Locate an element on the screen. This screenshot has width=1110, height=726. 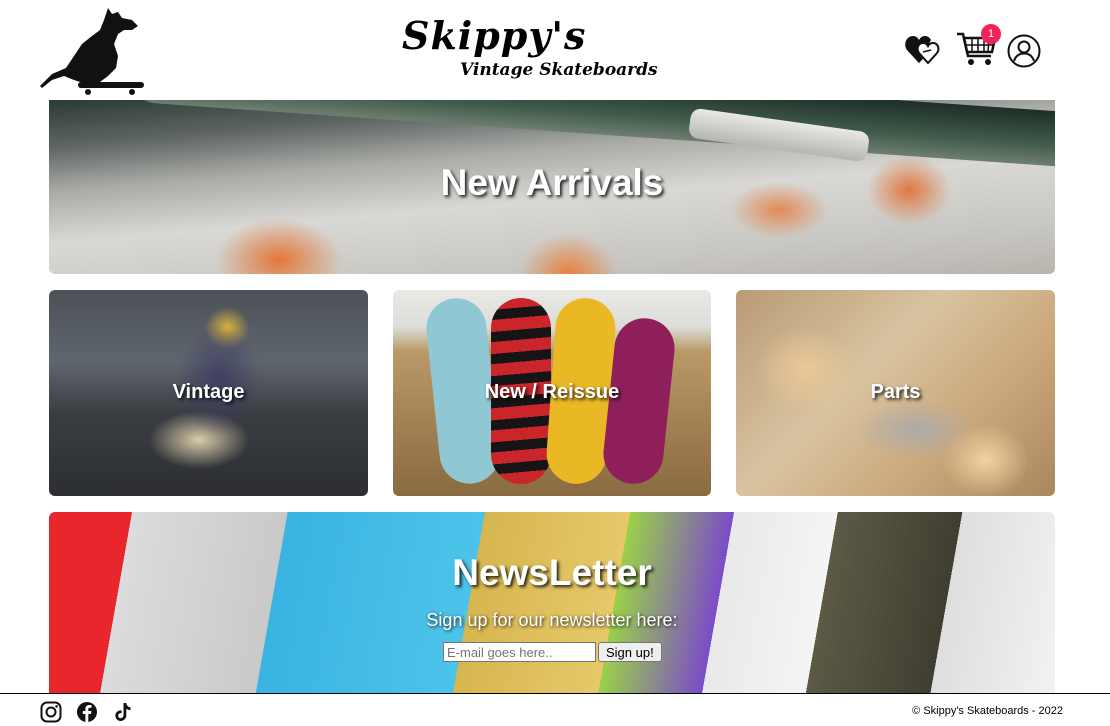
new-reissue-category-card: New / Reissue is located at coordinates (552, 393).